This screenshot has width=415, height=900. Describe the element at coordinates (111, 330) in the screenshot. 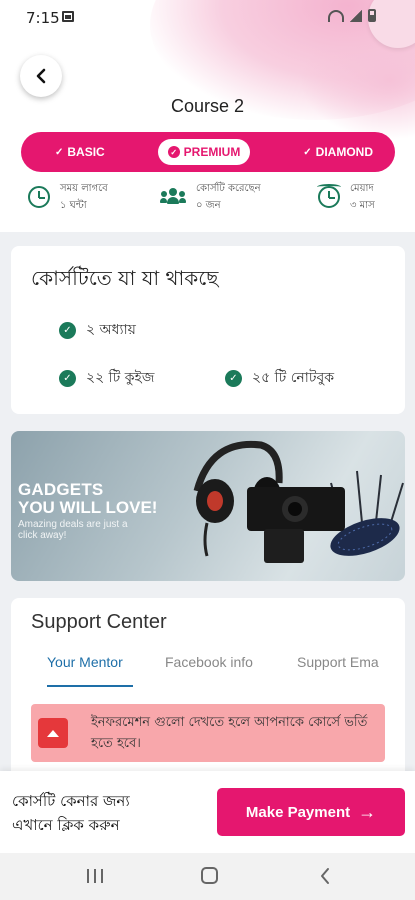

I see `content-item-label: ২ অধ্যায়` at that location.